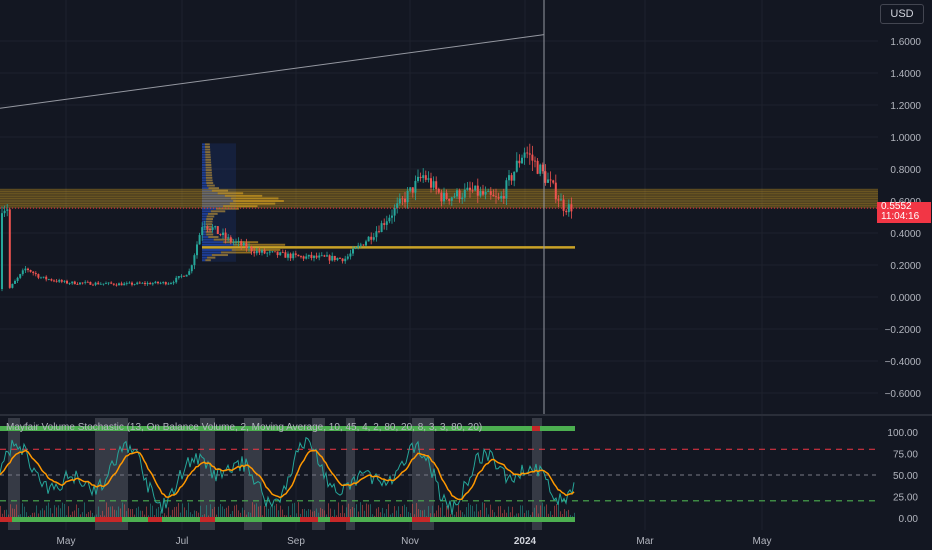  I want to click on price-tick-label: 0.8000, so click(905, 170).